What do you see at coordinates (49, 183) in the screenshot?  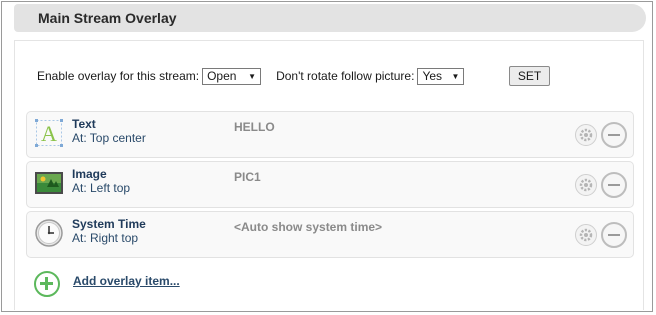 I see `image-icon` at bounding box center [49, 183].